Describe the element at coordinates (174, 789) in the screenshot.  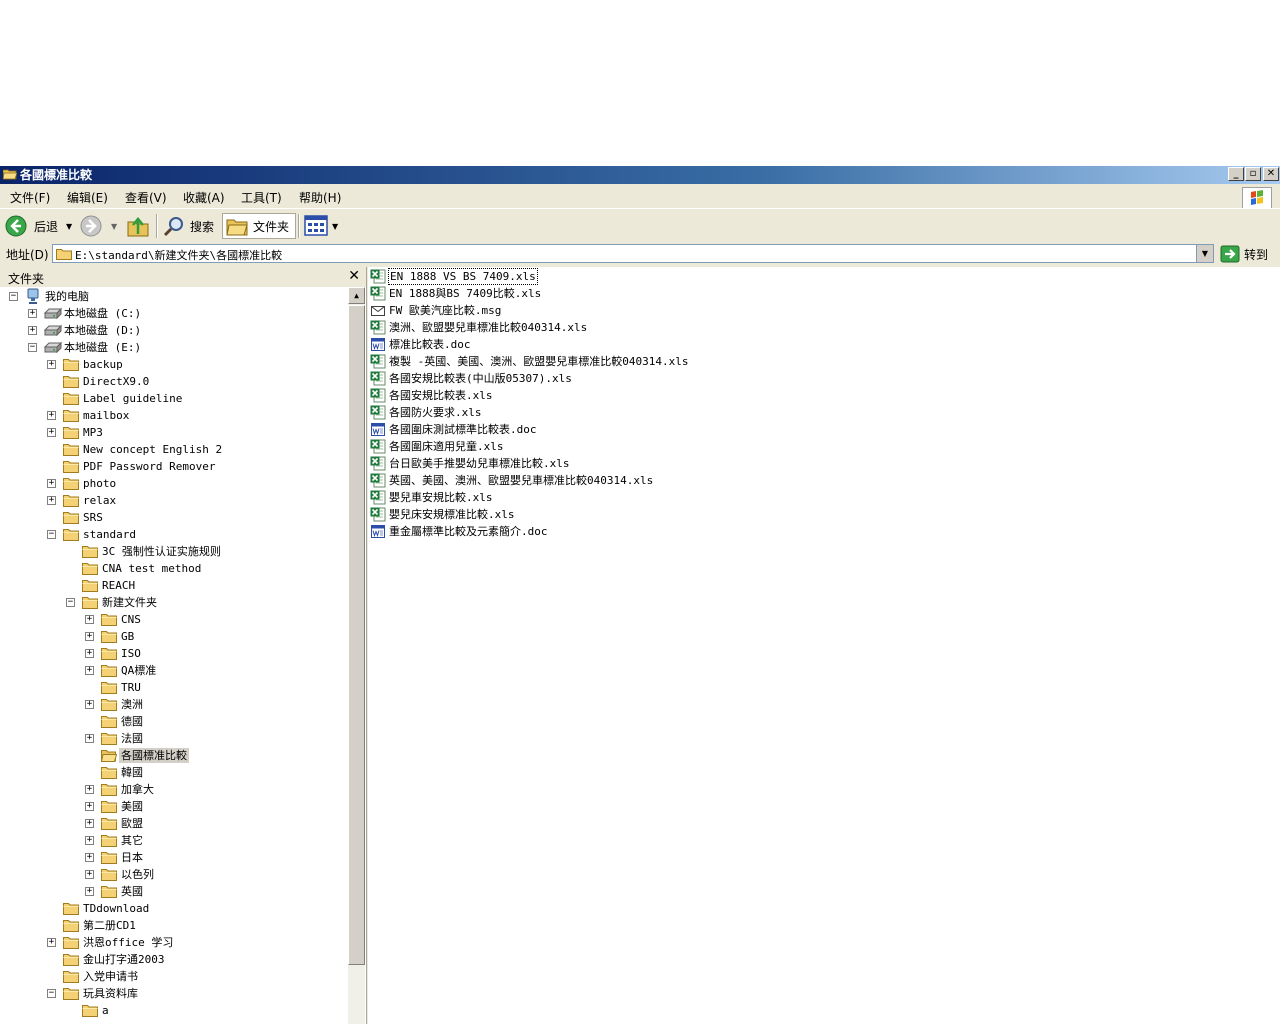
I see `tree-item: + 加拿大` at that location.